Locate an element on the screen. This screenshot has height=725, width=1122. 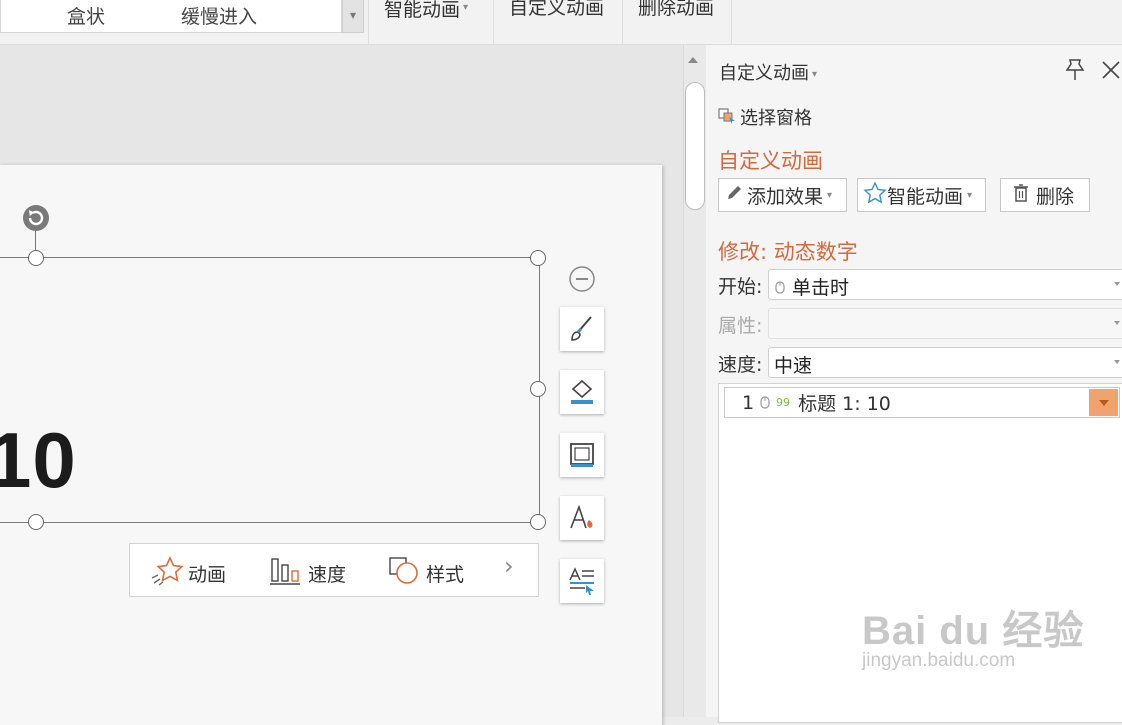
effect-type-icon: 99 is located at coordinates (784, 403).